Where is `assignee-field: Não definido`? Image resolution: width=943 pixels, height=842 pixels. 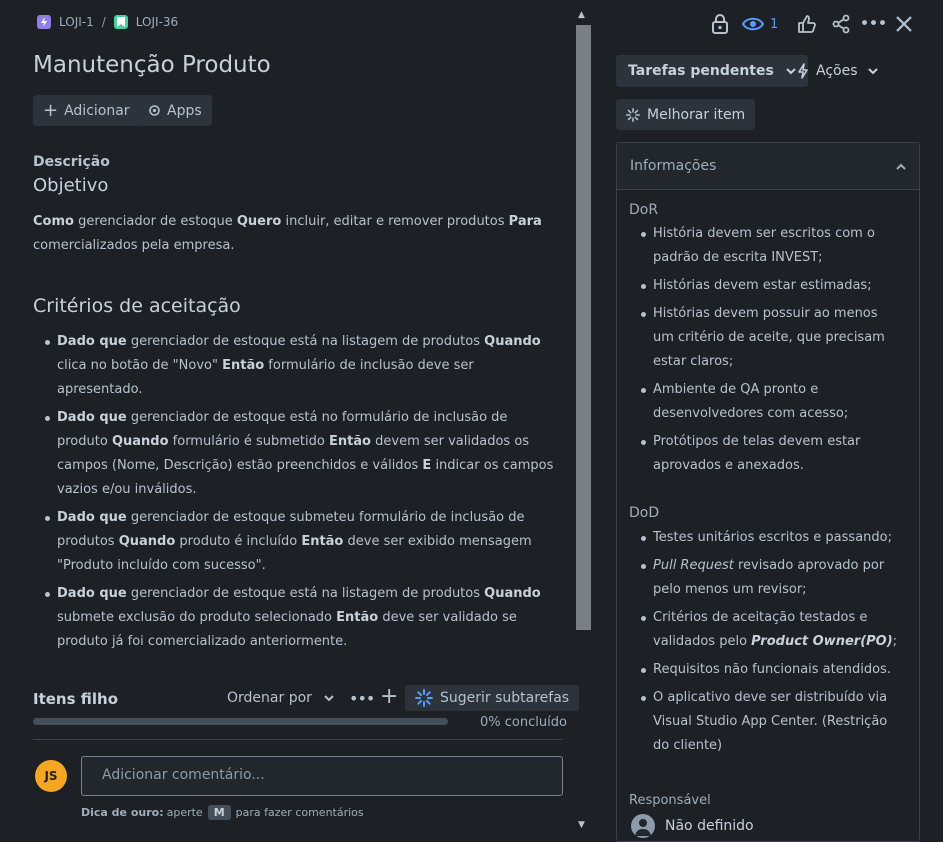
assignee-field: Não definido is located at coordinates (692, 826).